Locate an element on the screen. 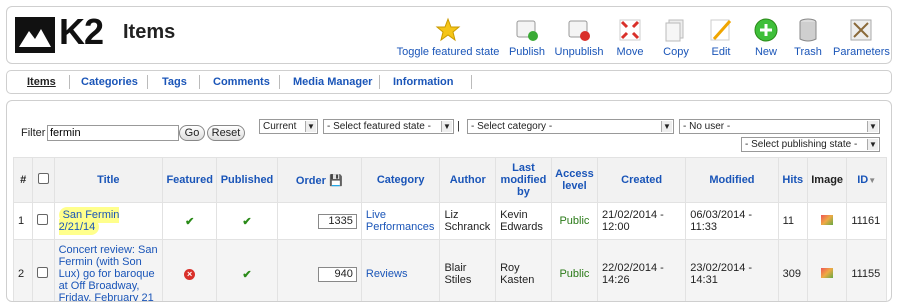 This screenshot has width=900, height=302. unpublish-button: Unpublish is located at coordinates (579, 37).